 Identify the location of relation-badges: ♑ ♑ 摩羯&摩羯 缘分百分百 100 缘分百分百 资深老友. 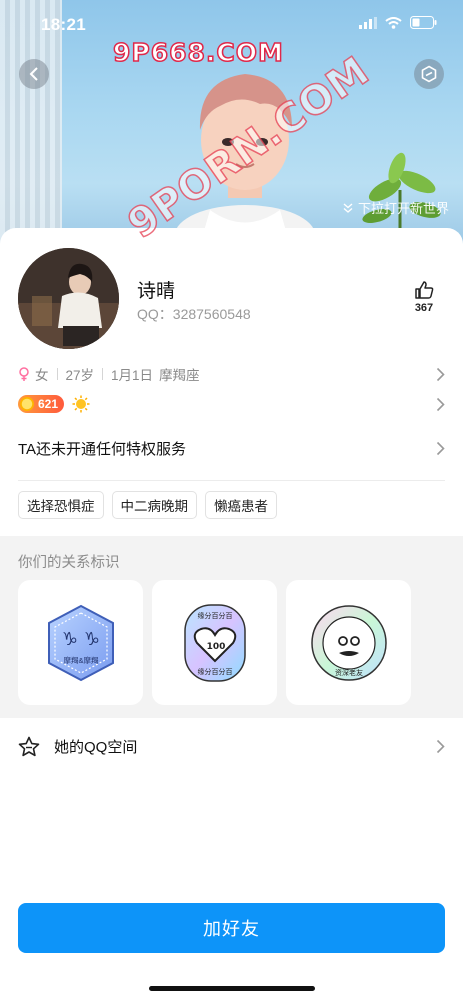
(214, 642).